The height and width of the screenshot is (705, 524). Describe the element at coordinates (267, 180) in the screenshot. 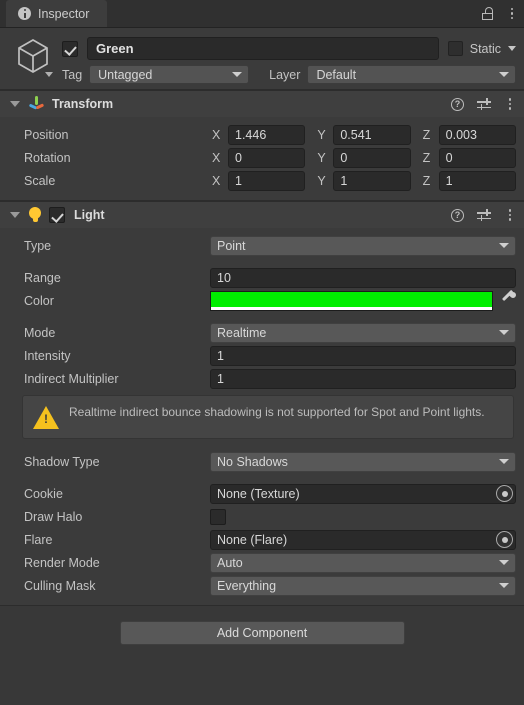

I see `scale-x-input: 1` at that location.